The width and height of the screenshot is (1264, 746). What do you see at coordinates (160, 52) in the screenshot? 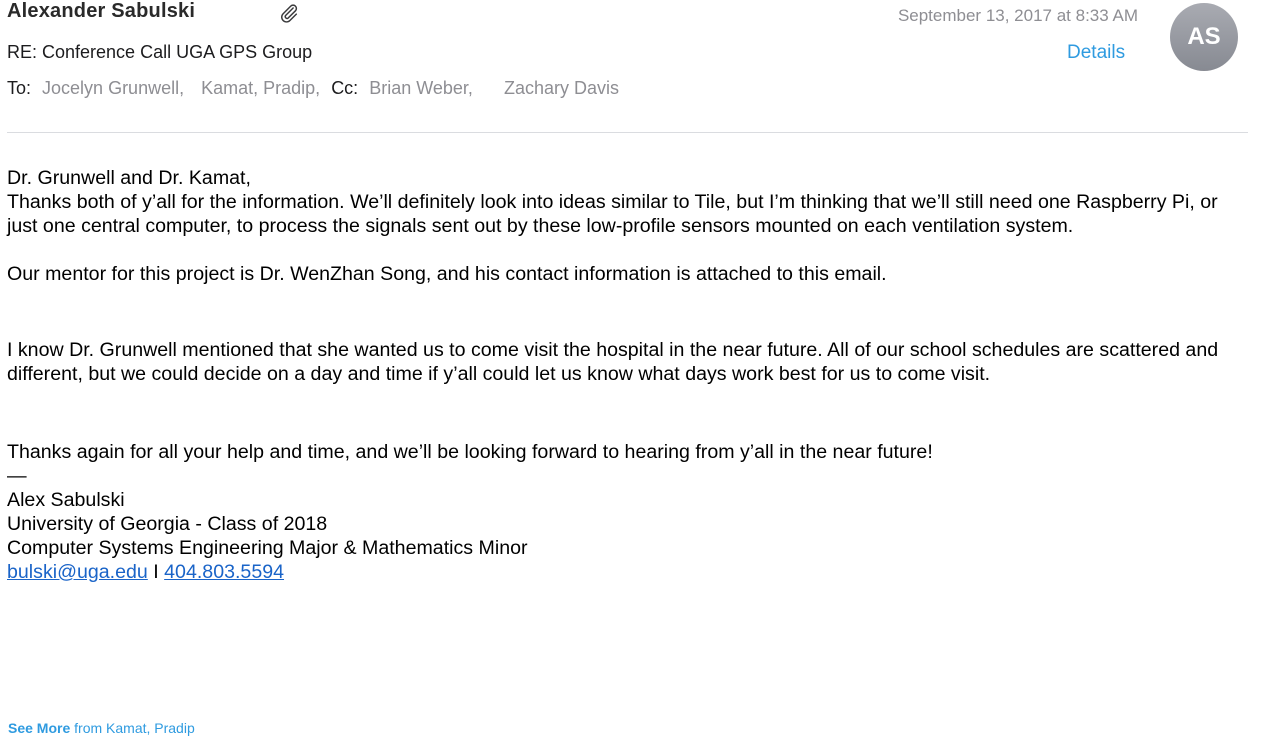
I see `message-subject: RE: Conference Call UGA GPS Group` at bounding box center [160, 52].